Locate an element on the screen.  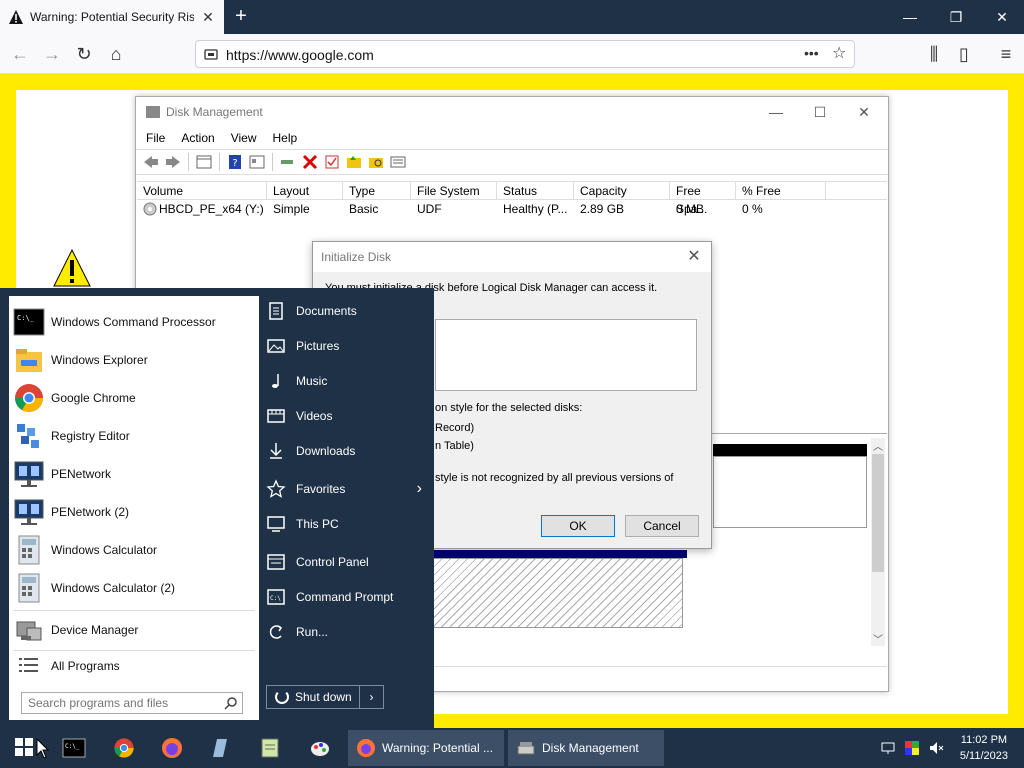
home-icon: ⌂ is located at coordinates (116, 54).